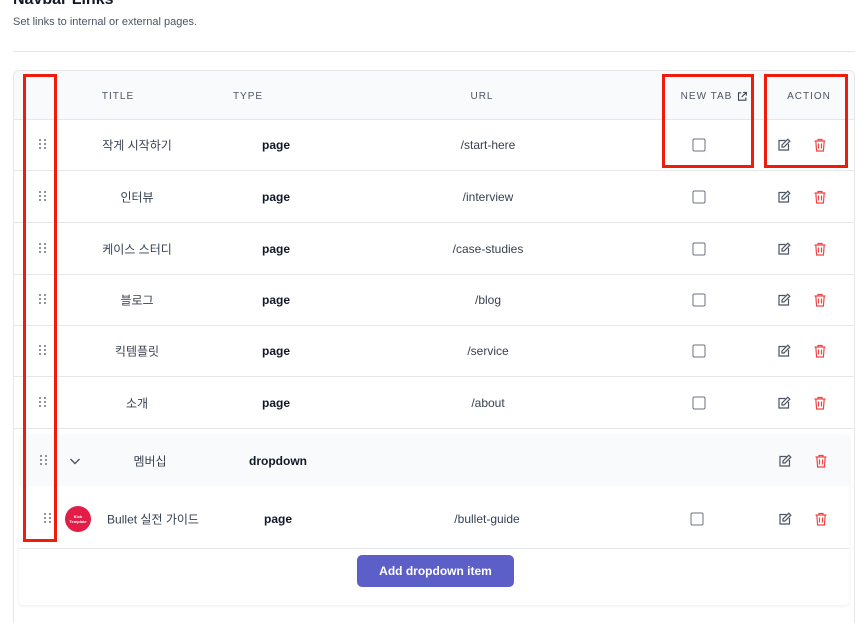 The height and width of the screenshot is (623, 867). I want to click on row-url: /start-here, so click(488, 145).